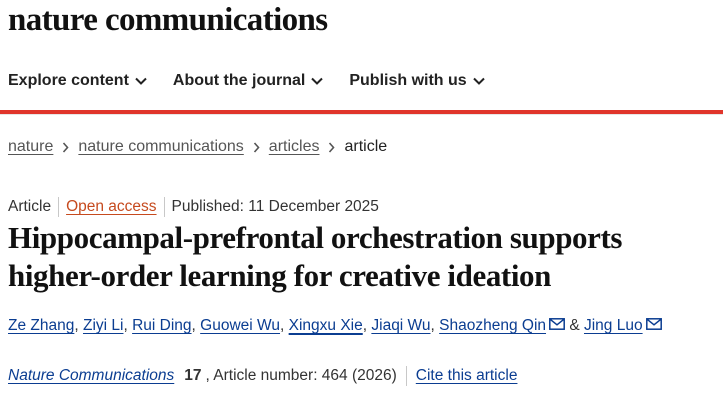 Image resolution: width=723 pixels, height=402 pixels. Describe the element at coordinates (400, 326) in the screenshot. I see `author-link: Jiaqi Wu` at that location.